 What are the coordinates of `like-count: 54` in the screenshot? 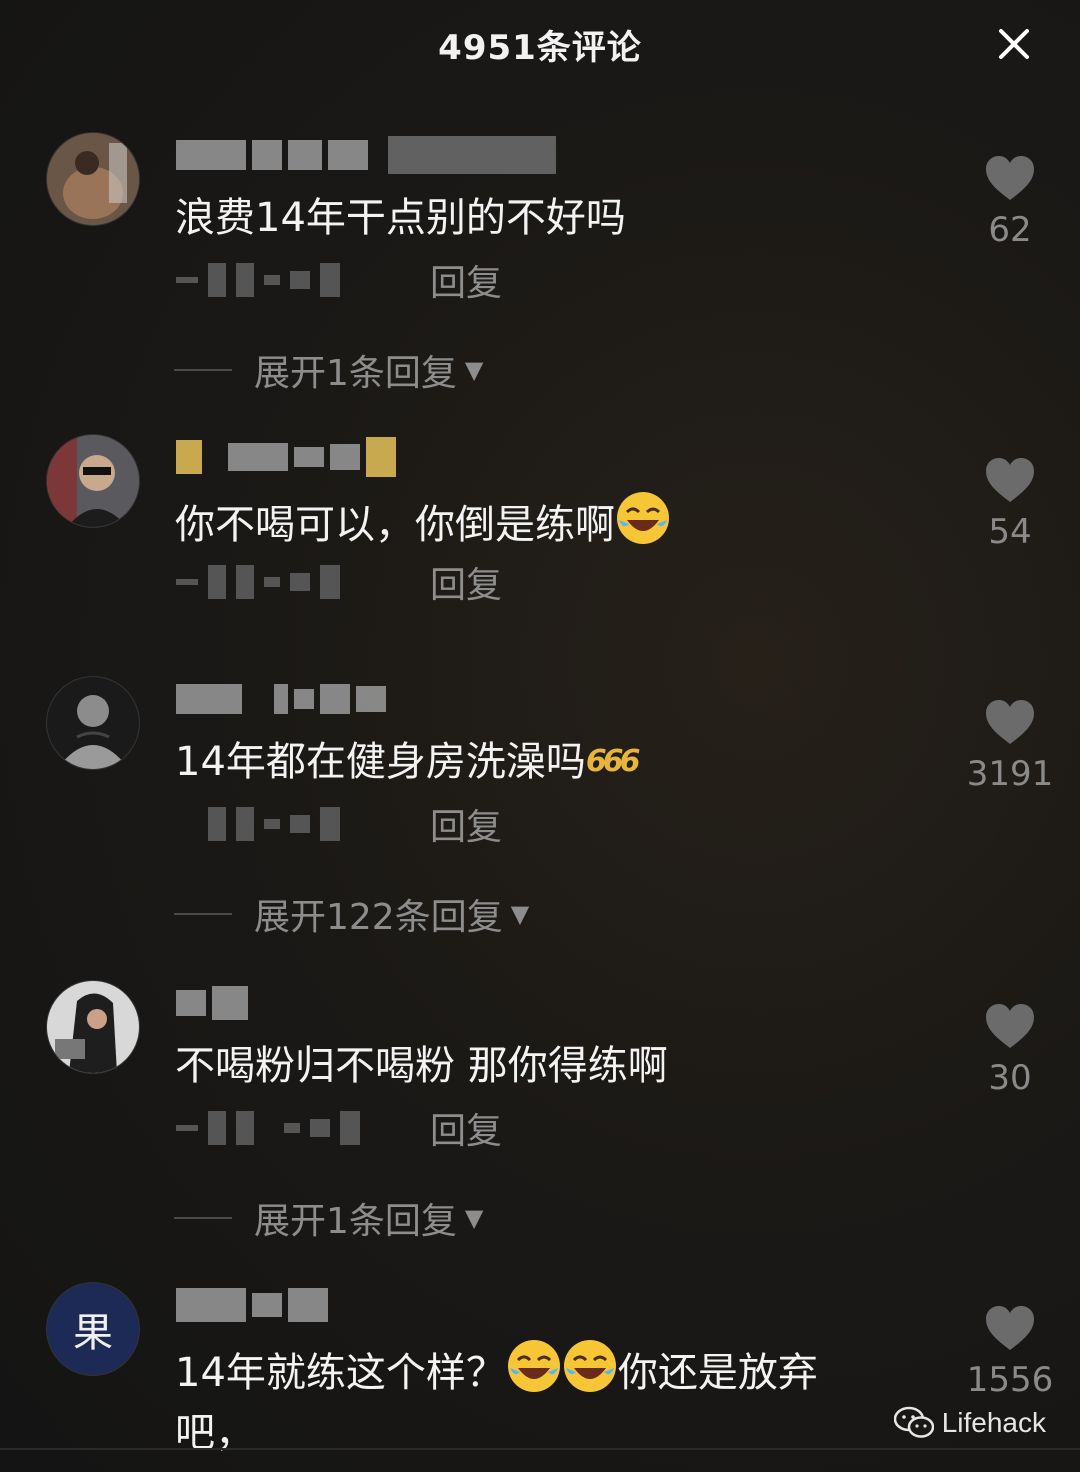 It's located at (1010, 532).